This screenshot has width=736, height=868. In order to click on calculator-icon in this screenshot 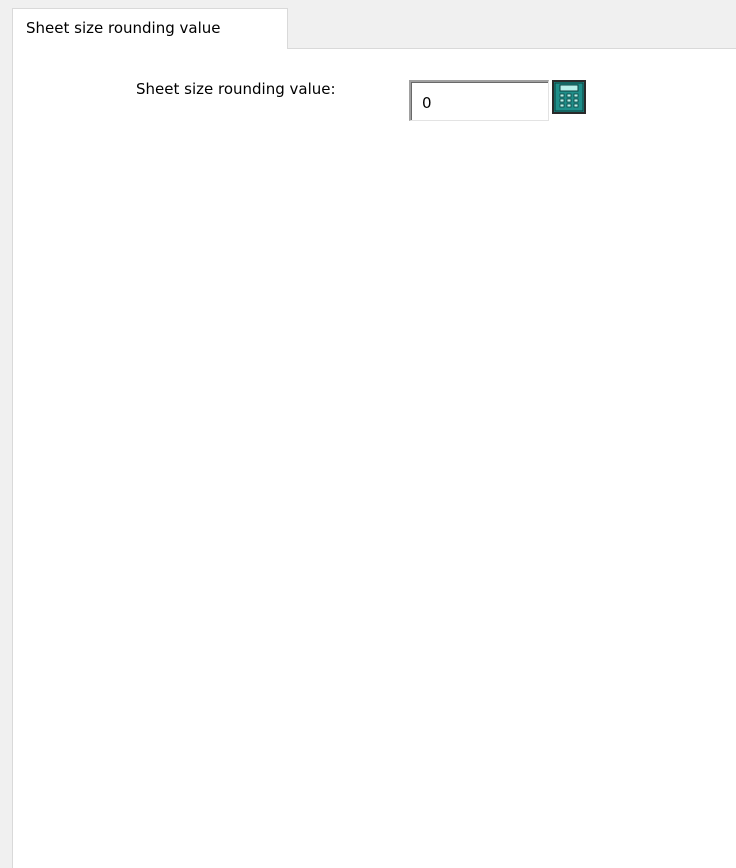, I will do `click(569, 97)`.